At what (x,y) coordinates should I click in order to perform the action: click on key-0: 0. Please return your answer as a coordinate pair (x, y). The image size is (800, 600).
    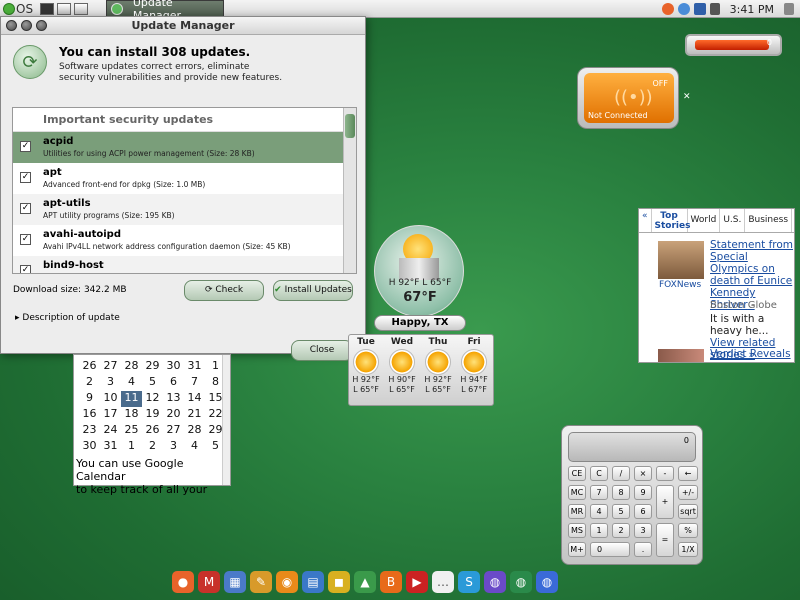
    Looking at the image, I should click on (610, 549).